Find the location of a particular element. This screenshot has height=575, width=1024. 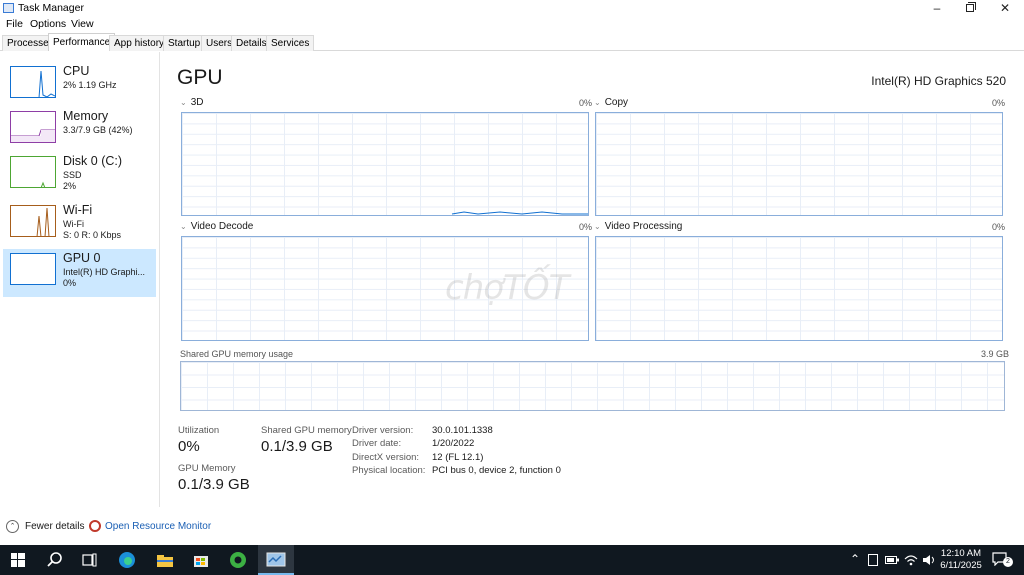

shared-memory-label: Shared GPU memory usage is located at coordinates (237, 354).